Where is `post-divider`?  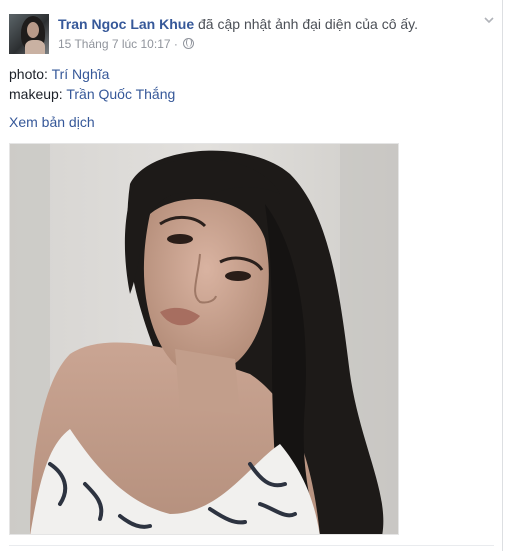 post-divider is located at coordinates (251, 545).